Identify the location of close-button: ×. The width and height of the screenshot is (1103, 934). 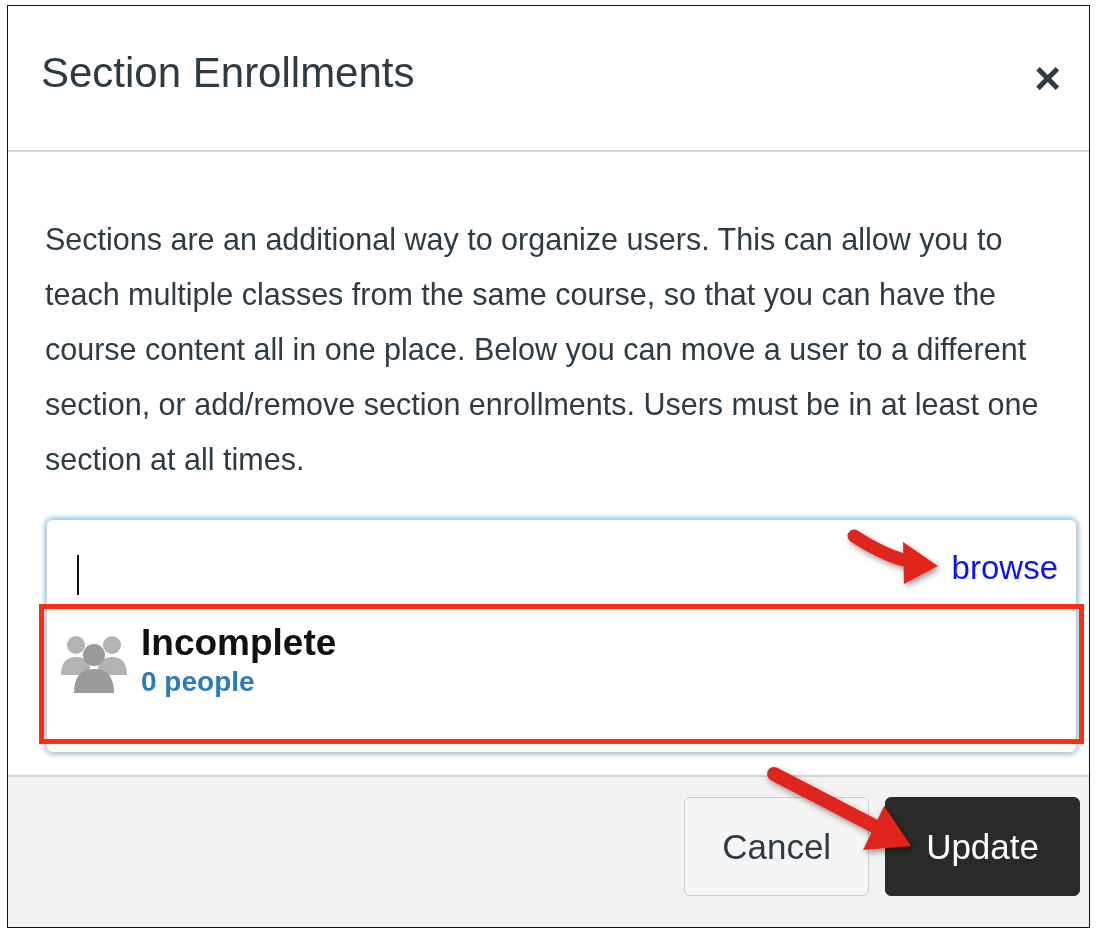
(1047, 77).